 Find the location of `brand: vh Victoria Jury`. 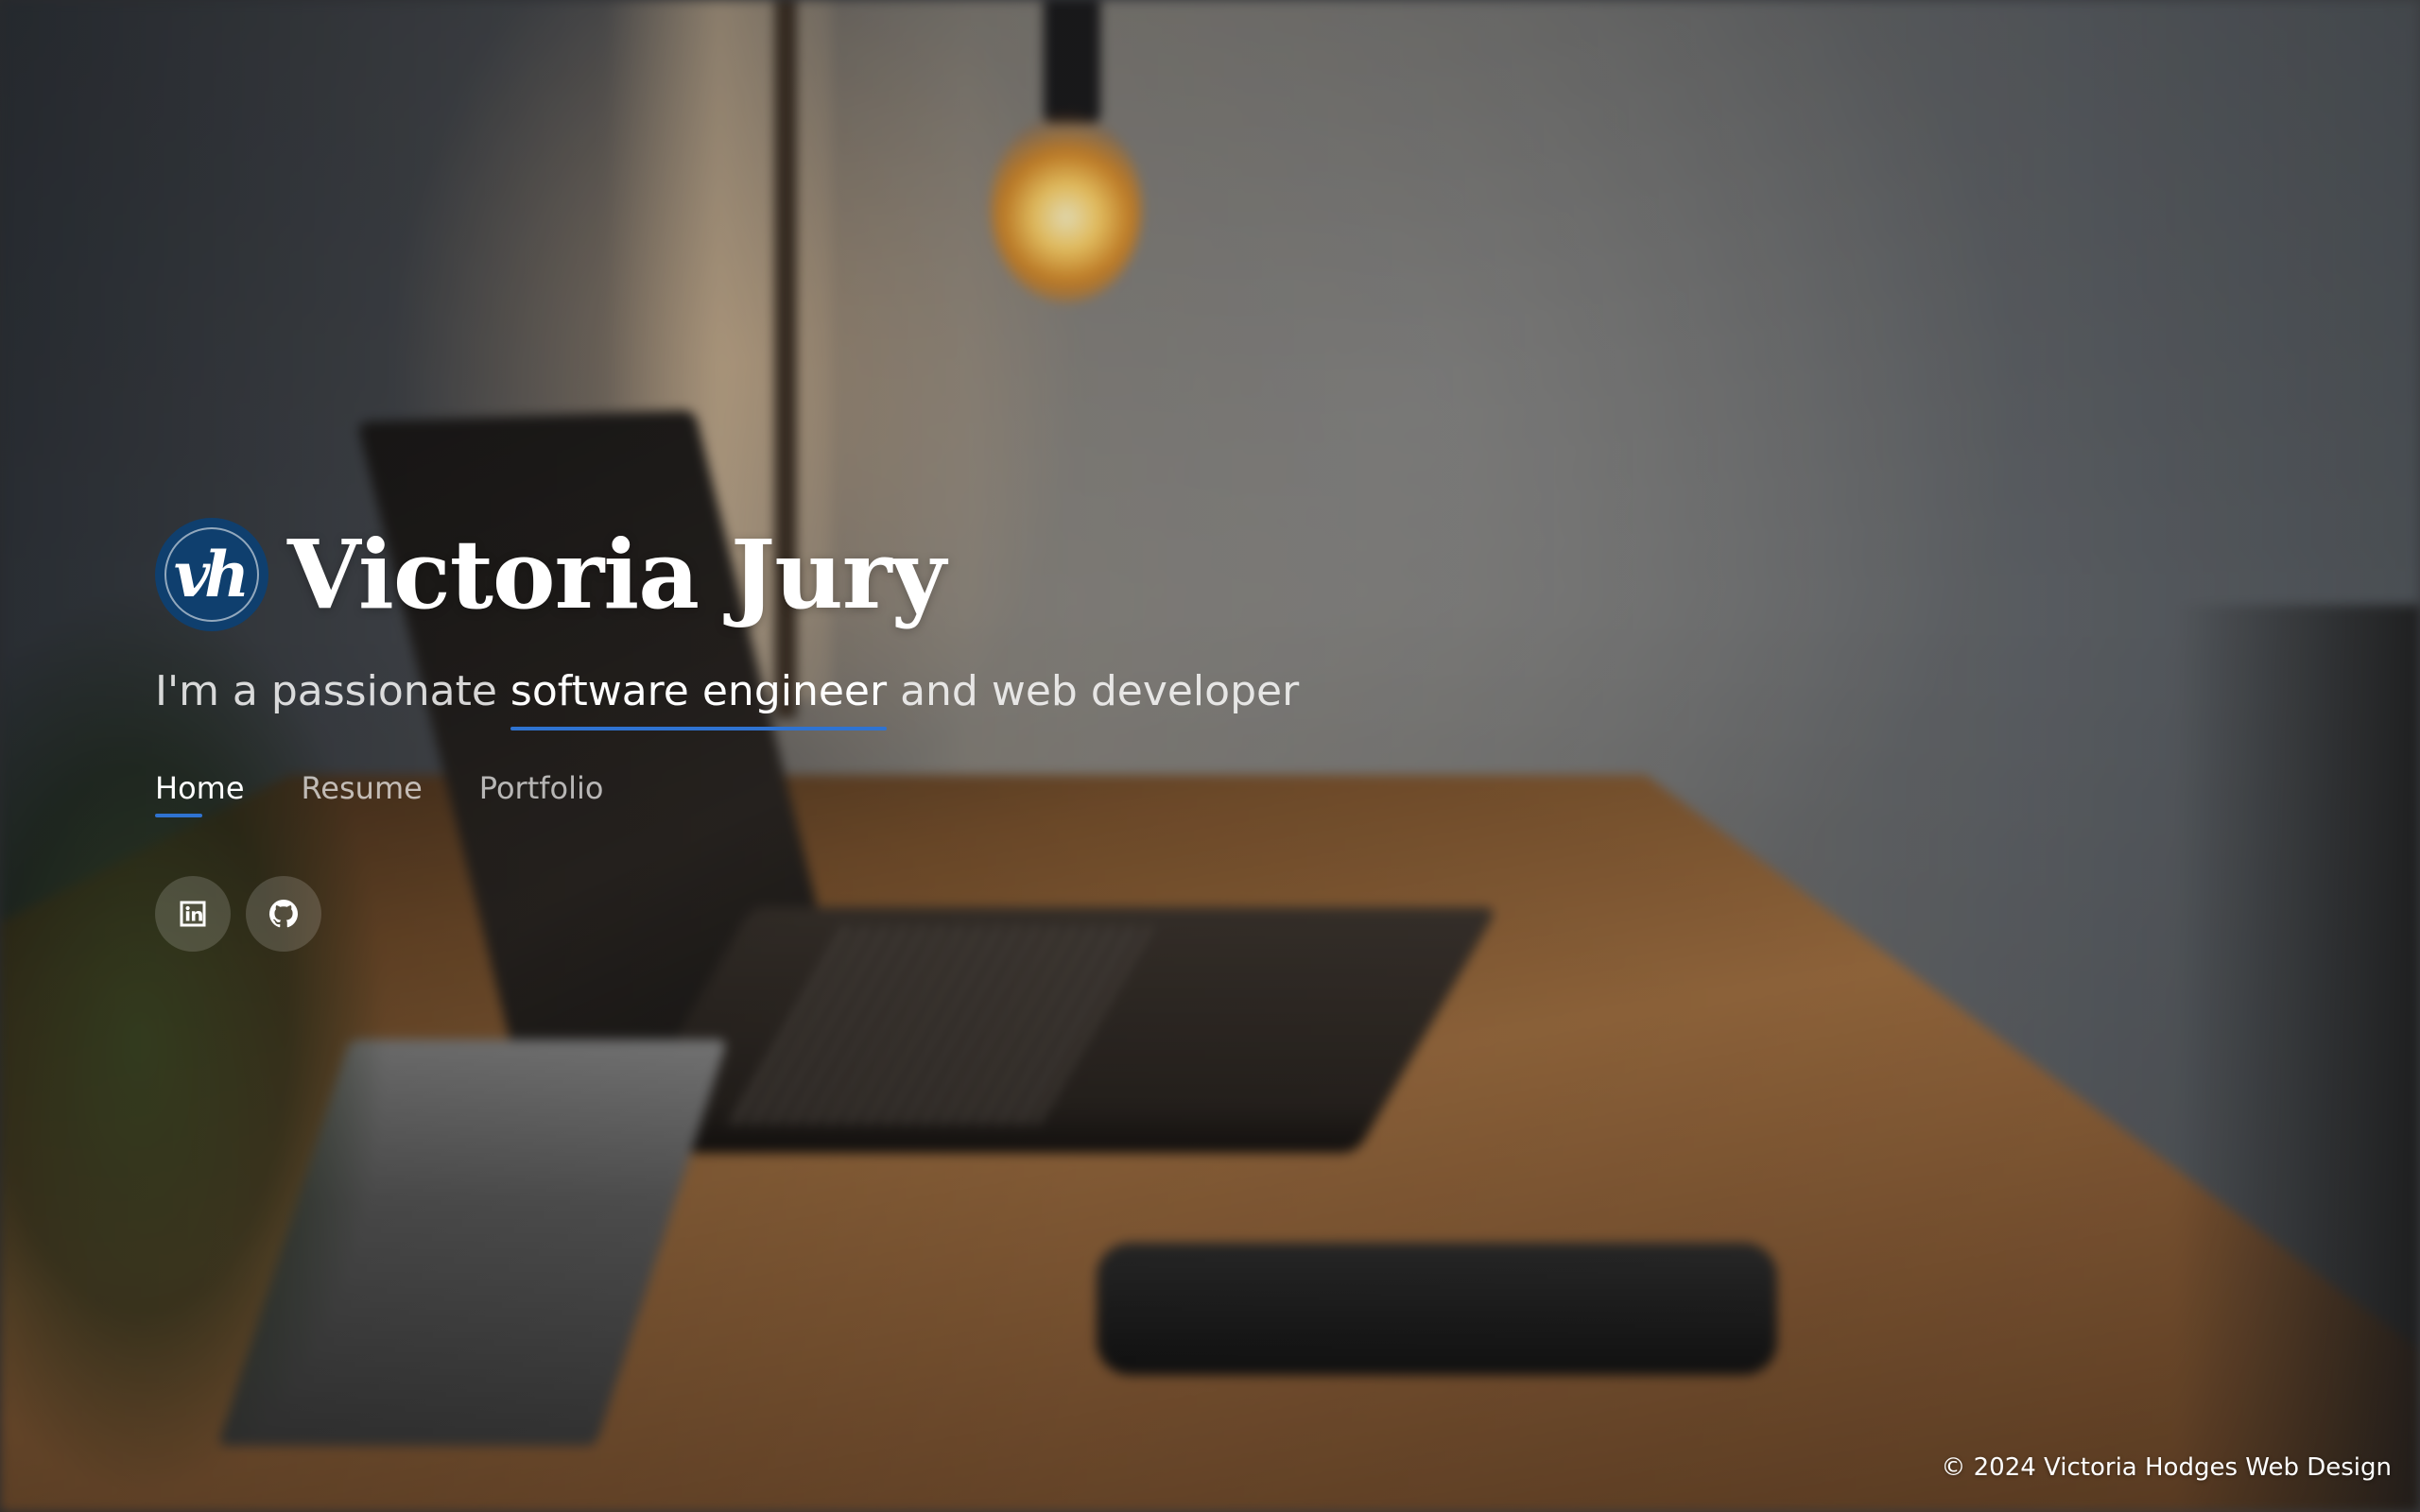

brand: vh Victoria Jury is located at coordinates (727, 574).